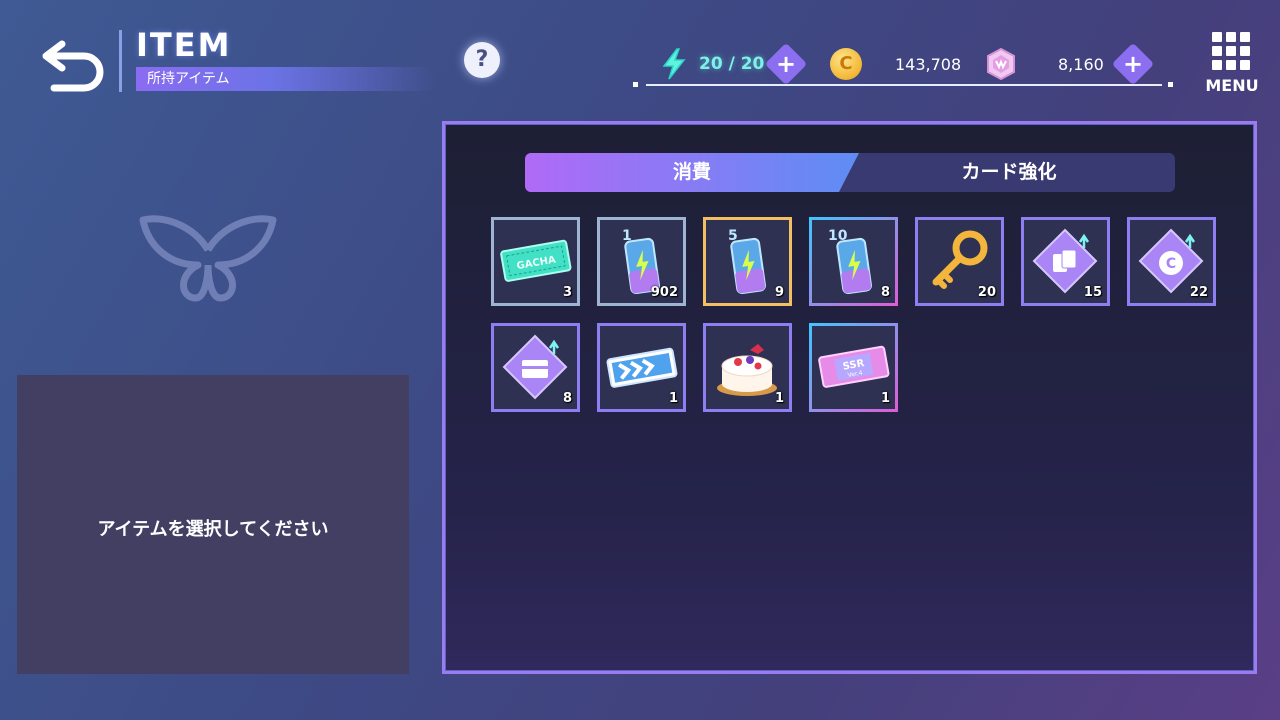 This screenshot has width=1280, height=720. What do you see at coordinates (664, 292) in the screenshot?
I see `item-count: 902` at bounding box center [664, 292].